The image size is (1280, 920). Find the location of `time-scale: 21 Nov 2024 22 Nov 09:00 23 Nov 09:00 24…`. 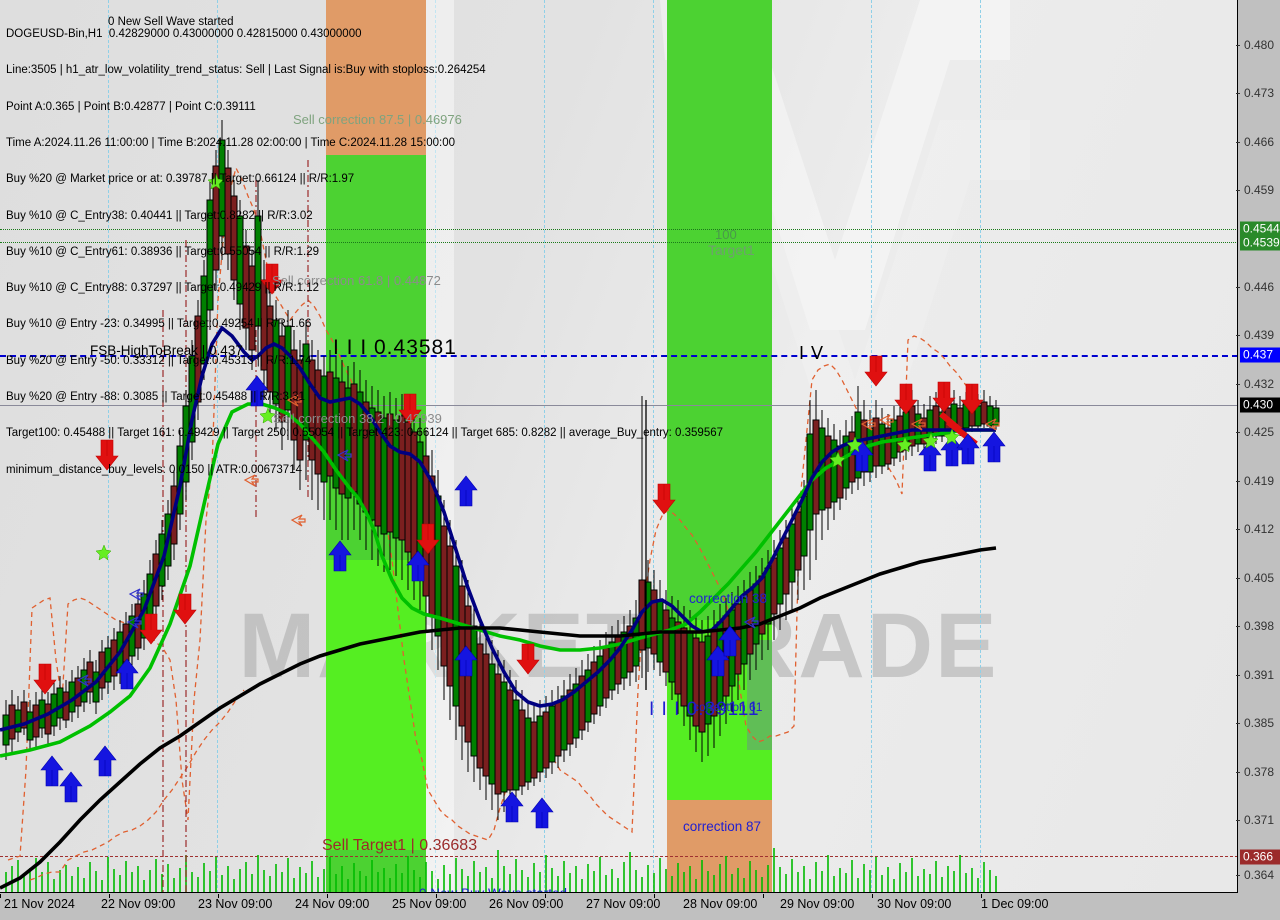

time-scale: 21 Nov 2024 22 Nov 09:00 23 Nov 09:00 24… is located at coordinates (640, 907).